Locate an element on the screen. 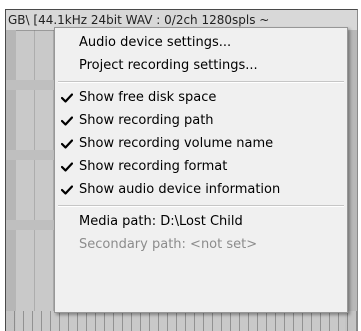 The image size is (361, 331). menu-item-label: Show audio device information is located at coordinates (180, 189).